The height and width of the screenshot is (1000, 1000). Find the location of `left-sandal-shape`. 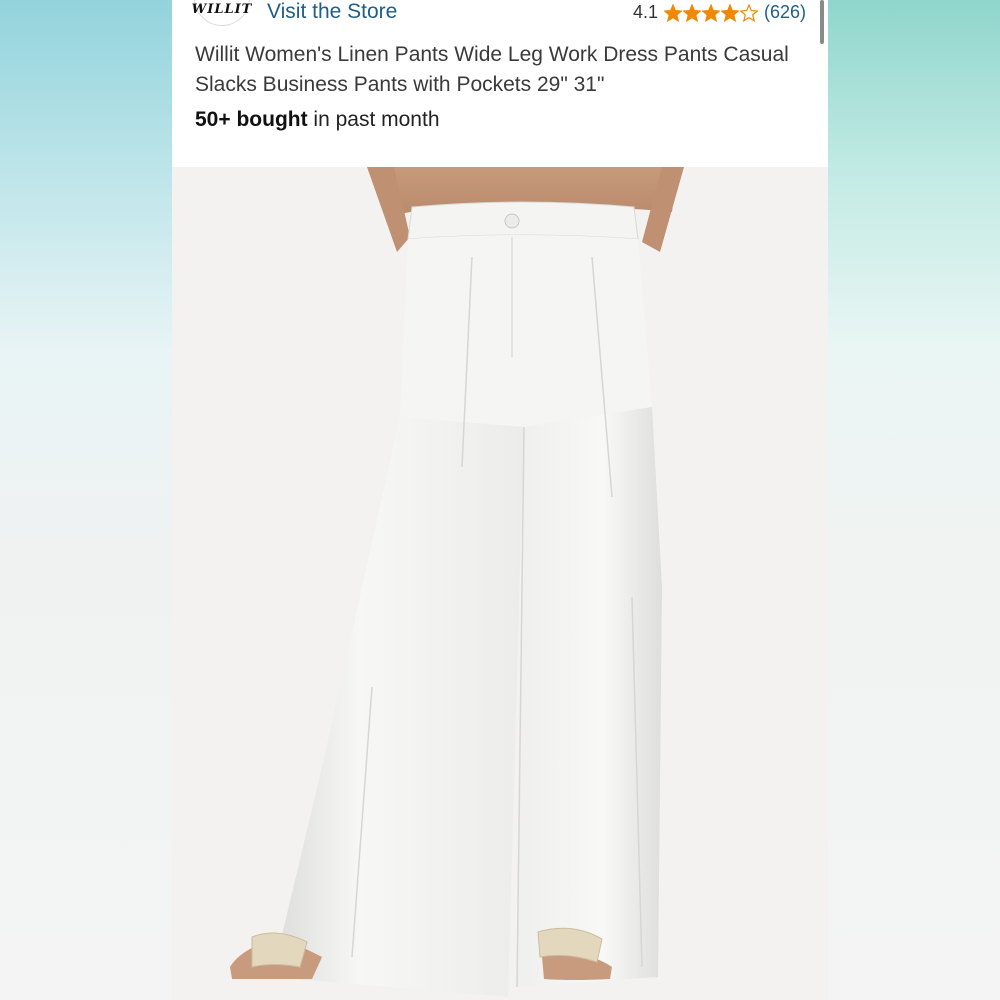

left-sandal-shape is located at coordinates (279, 950).